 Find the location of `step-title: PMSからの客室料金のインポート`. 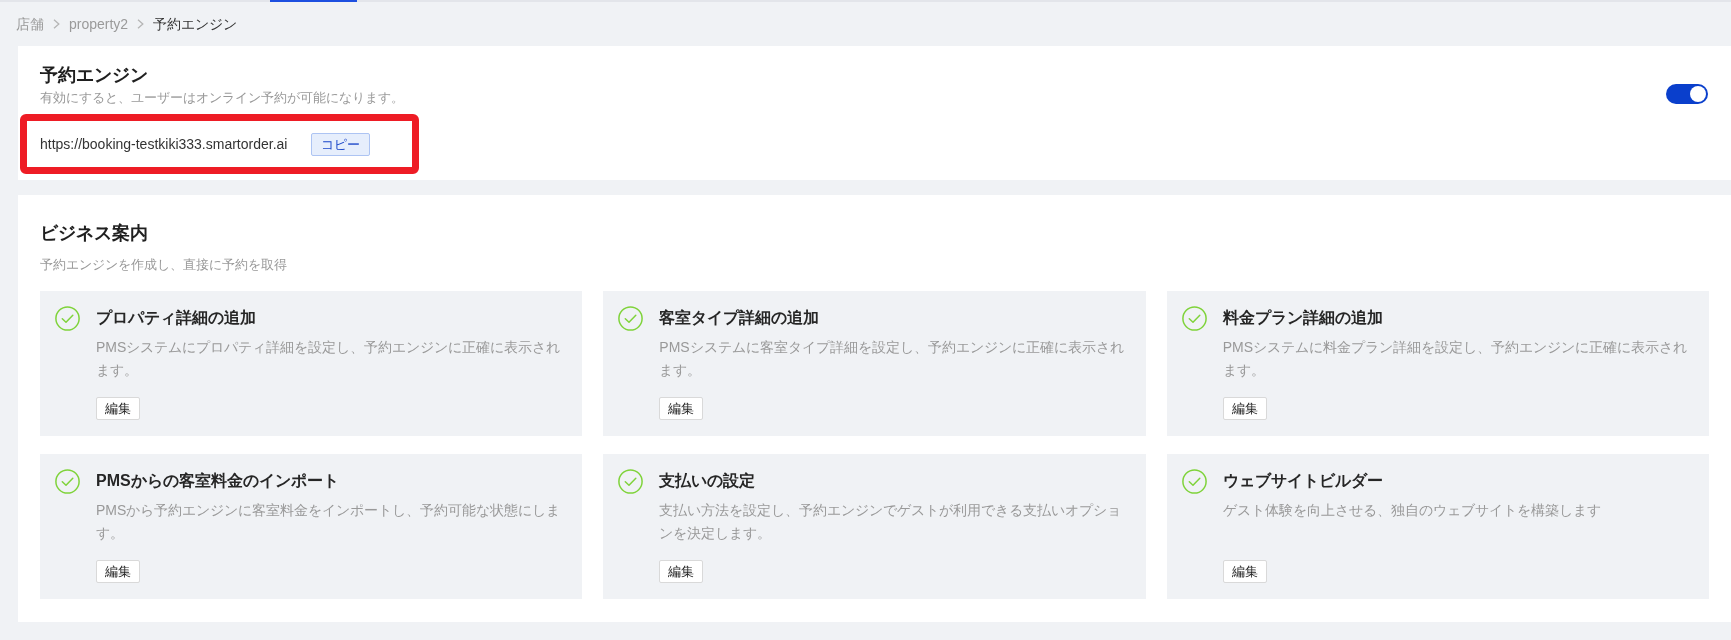

step-title: PMSからの客室料金のインポート is located at coordinates (217, 481).